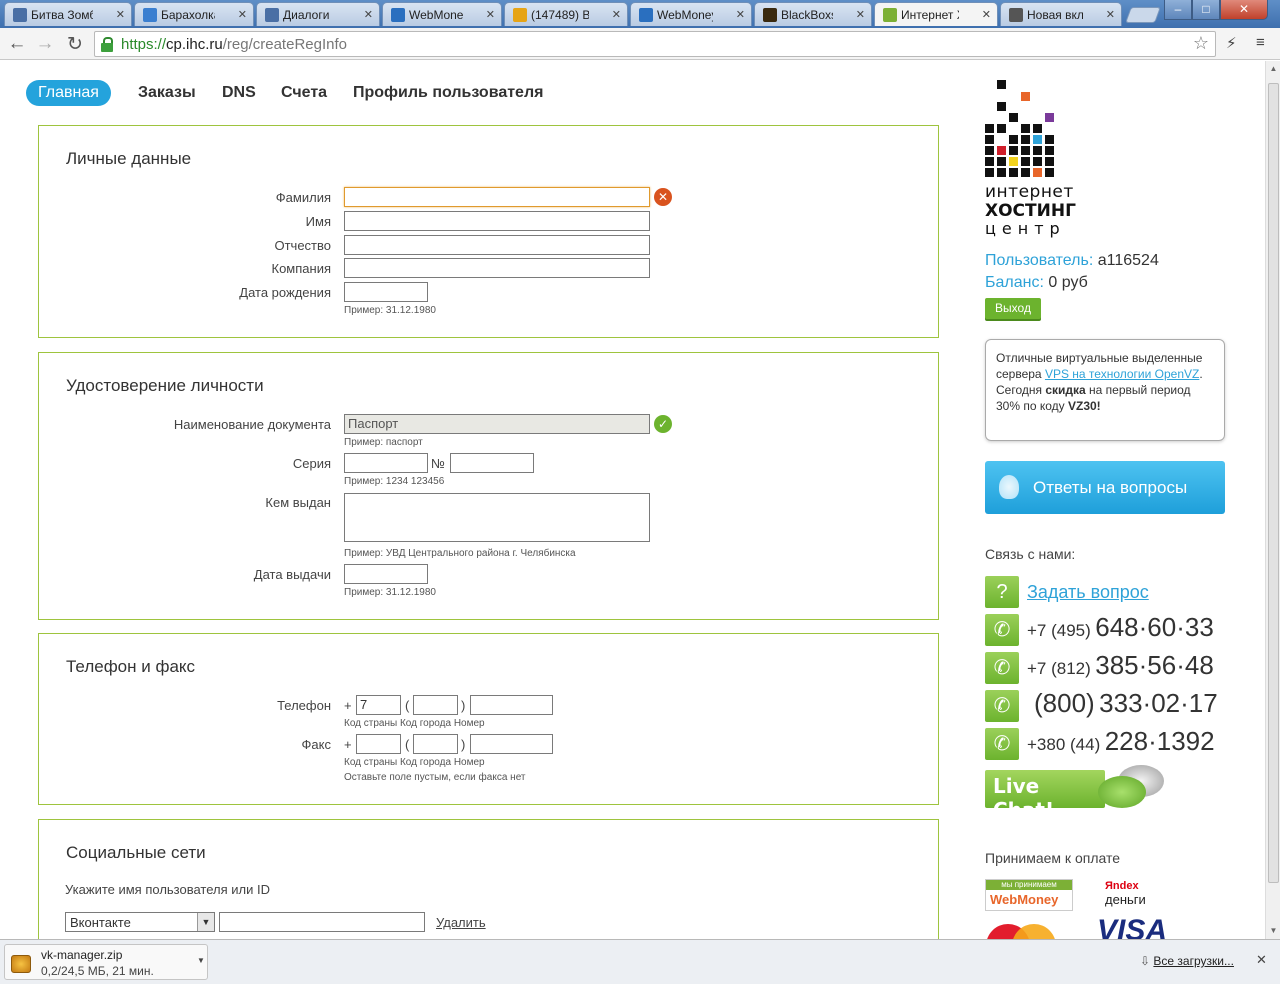 The height and width of the screenshot is (984, 1280). What do you see at coordinates (1273, 69) in the screenshot?
I see `scroll-up-icon: ▲` at bounding box center [1273, 69].